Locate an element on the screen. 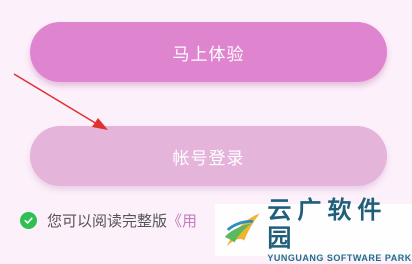 This screenshot has width=412, height=264. watermark: 云广软件园 YUNGUANG SOFTWARE PARK is located at coordinates (313, 229).